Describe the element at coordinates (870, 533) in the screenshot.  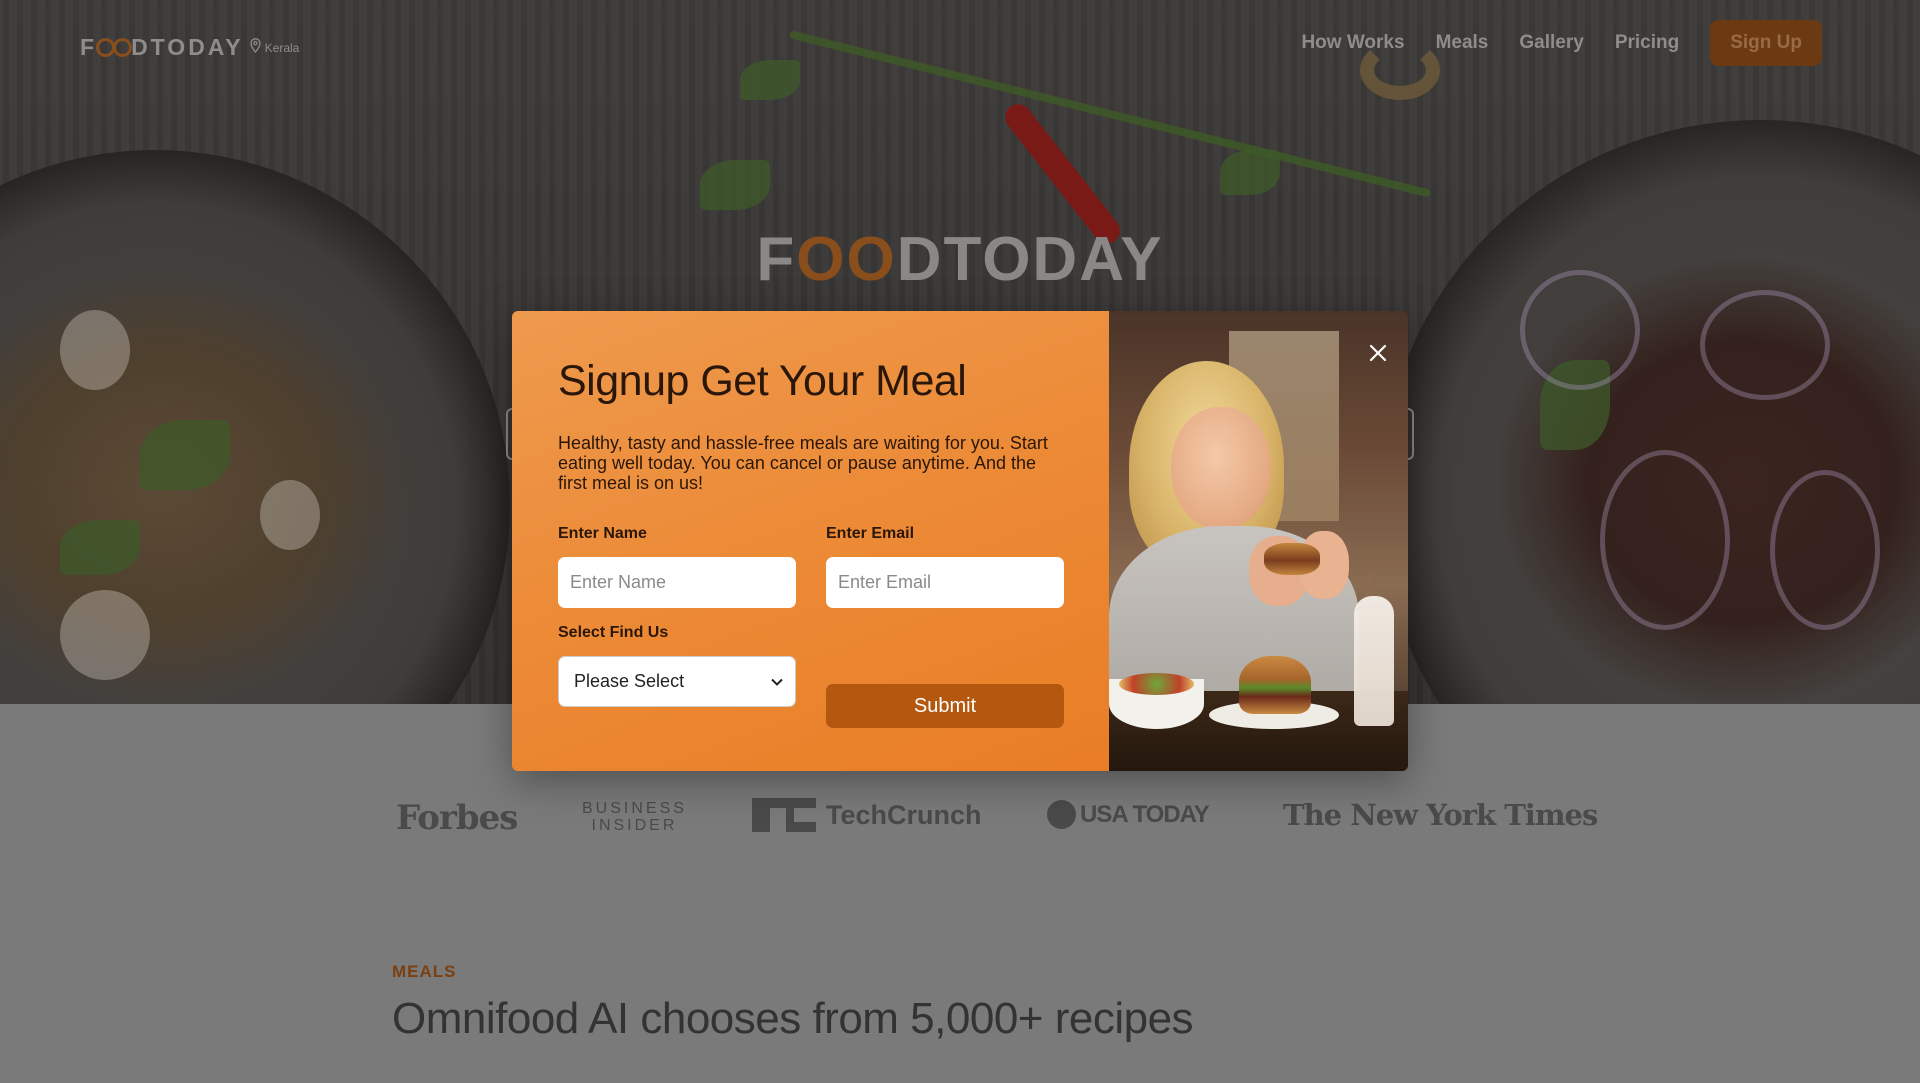
I see `email-label: Enter Email` at that location.